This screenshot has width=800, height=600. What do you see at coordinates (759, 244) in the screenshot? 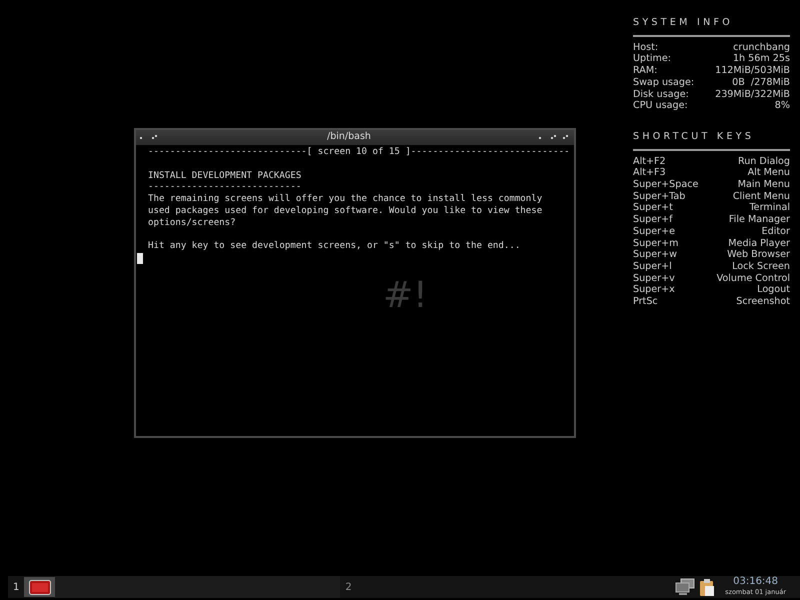
I see `shortcut-action: Media Player` at bounding box center [759, 244].